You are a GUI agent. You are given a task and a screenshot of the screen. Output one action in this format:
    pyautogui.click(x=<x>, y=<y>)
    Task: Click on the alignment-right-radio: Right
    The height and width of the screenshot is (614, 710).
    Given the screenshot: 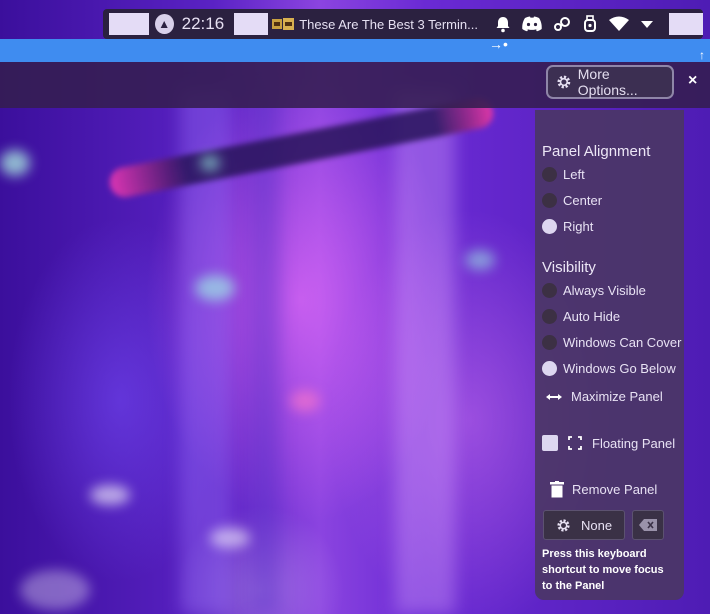 What is the action you would take?
    pyautogui.click(x=567, y=226)
    